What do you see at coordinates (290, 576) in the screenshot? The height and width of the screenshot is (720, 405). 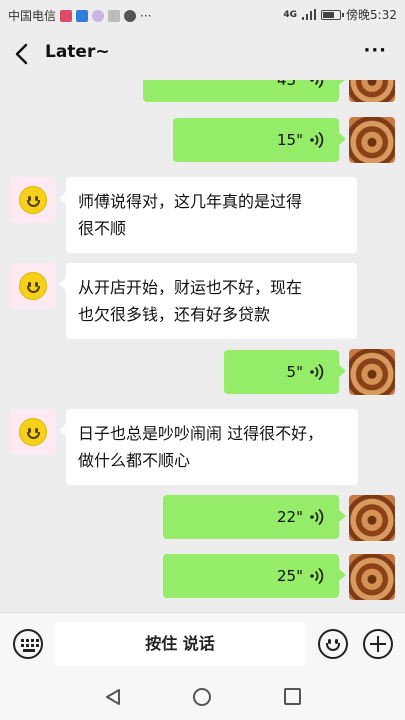 I see `voice-duration: 25"` at bounding box center [290, 576].